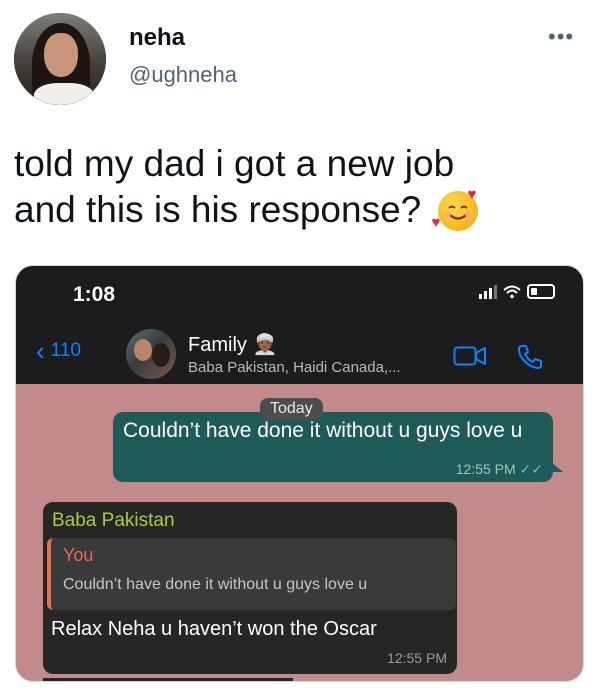 The width and height of the screenshot is (599, 694). I want to click on read-receipt-icon: ✓✓, so click(531, 469).